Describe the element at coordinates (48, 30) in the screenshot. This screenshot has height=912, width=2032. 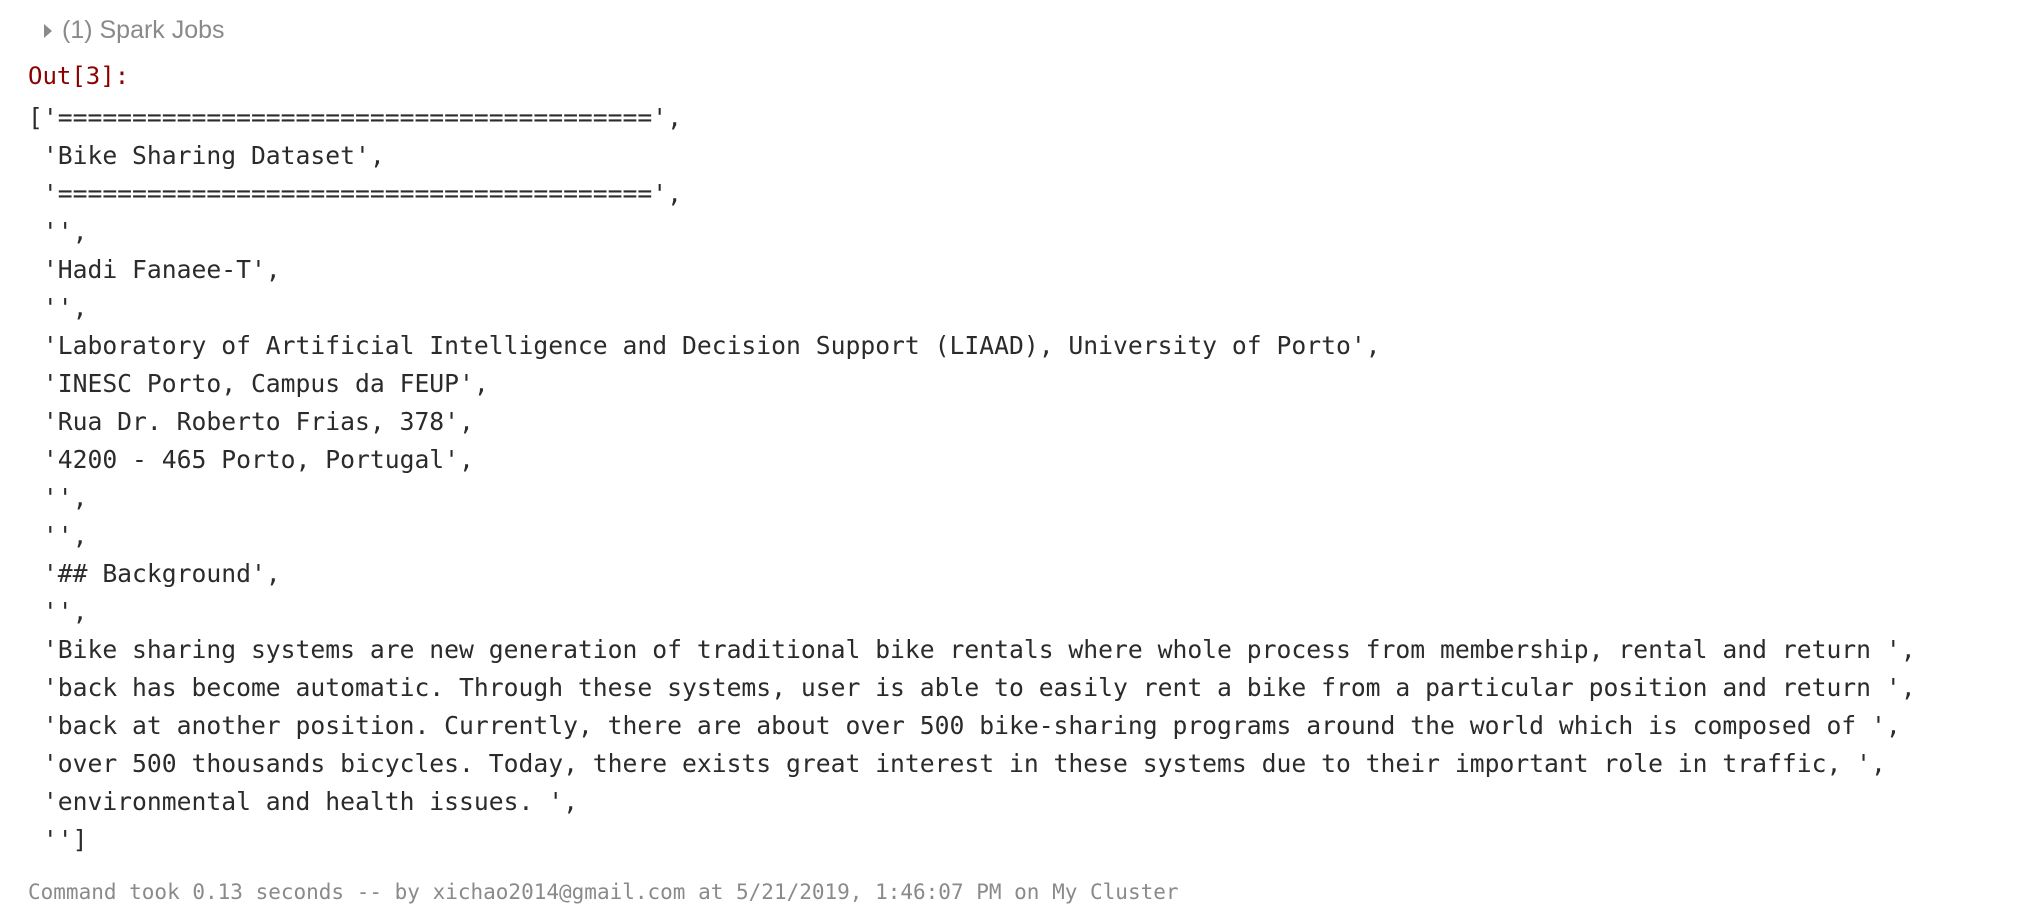
I see `caret-right-icon` at that location.